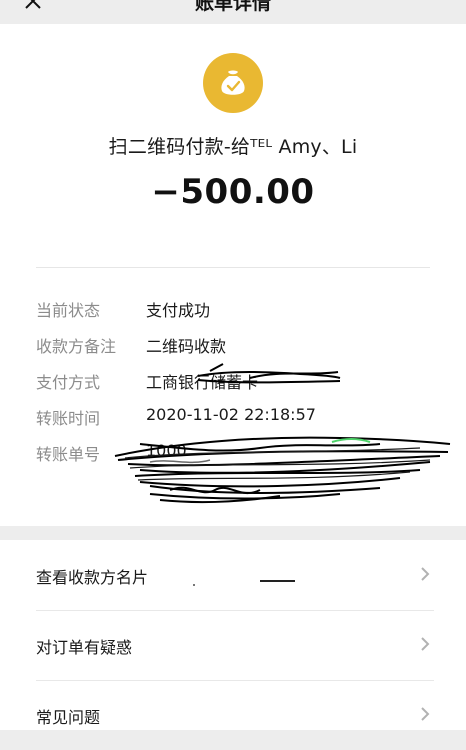 The image size is (466, 750). I want to click on payee-avatar, so click(233, 83).